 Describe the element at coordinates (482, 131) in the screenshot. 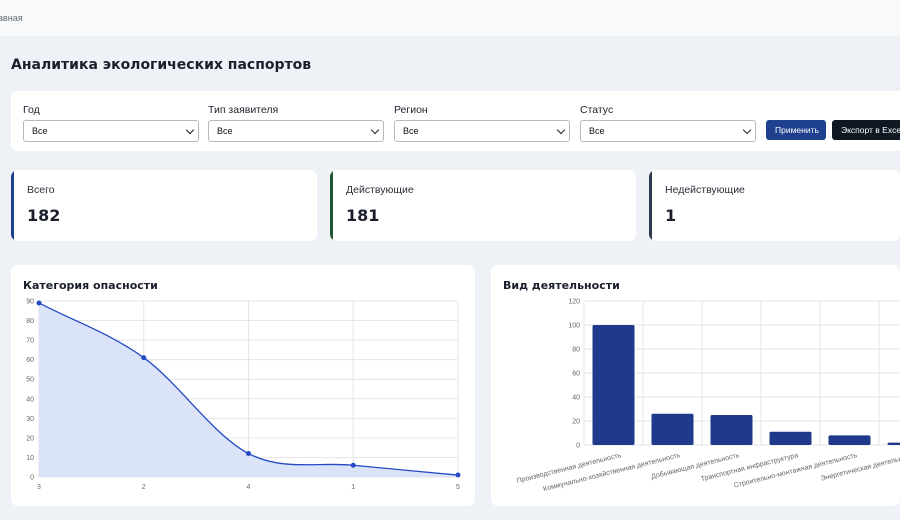

I see `filter-region-select: Все` at that location.